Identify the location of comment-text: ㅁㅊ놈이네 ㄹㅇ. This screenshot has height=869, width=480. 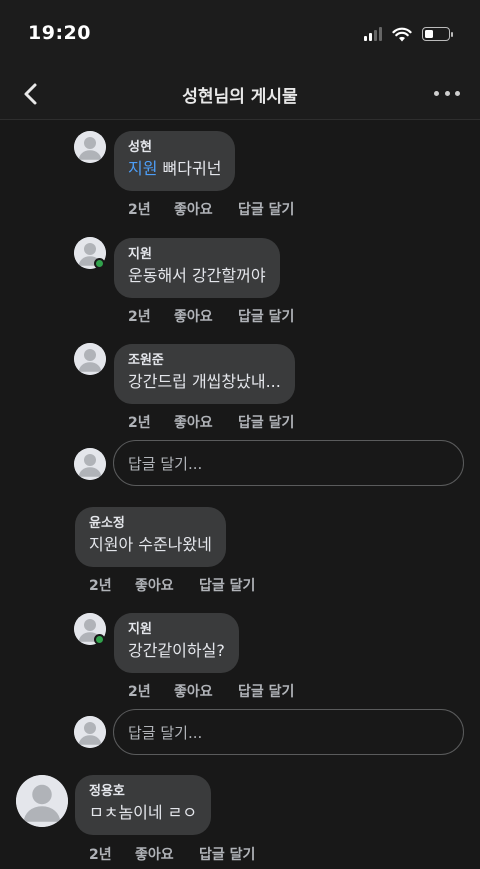
(143, 812).